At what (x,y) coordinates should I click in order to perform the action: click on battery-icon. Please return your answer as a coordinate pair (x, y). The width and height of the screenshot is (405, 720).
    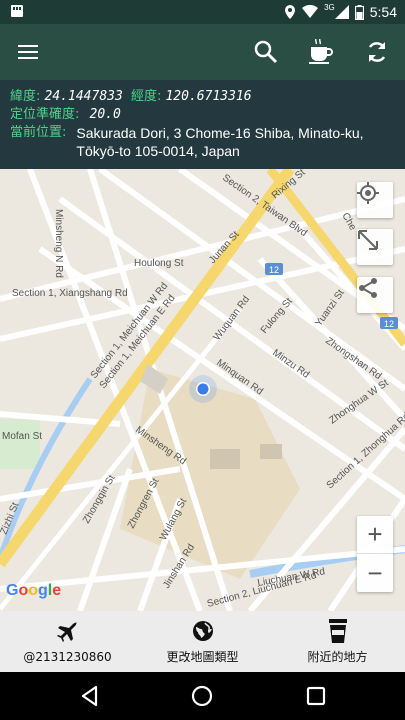
    Looking at the image, I should click on (359, 12).